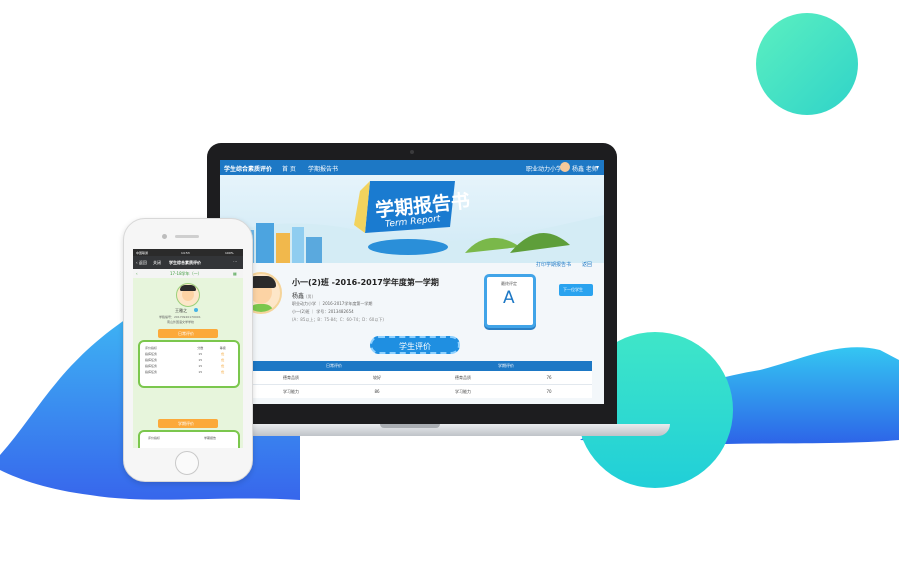 The height and width of the screenshot is (585, 899). What do you see at coordinates (323, 168) in the screenshot?
I see `nav-report-link: 学期报告书` at bounding box center [323, 168].